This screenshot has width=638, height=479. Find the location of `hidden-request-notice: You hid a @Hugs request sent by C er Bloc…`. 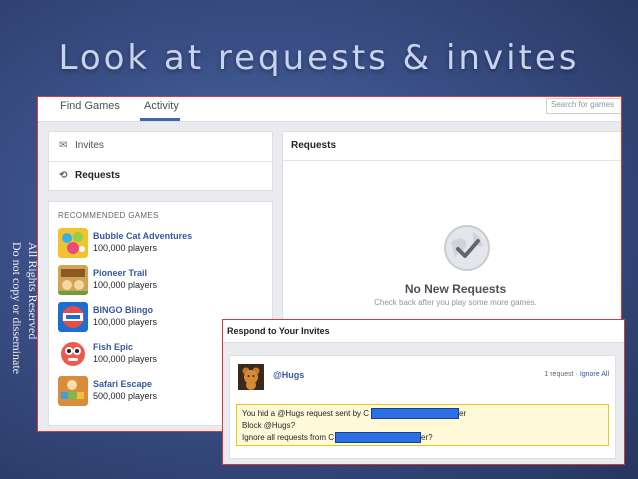

hidden-request-notice: You hid a @Hugs request sent by C er Bloc… is located at coordinates (422, 425).